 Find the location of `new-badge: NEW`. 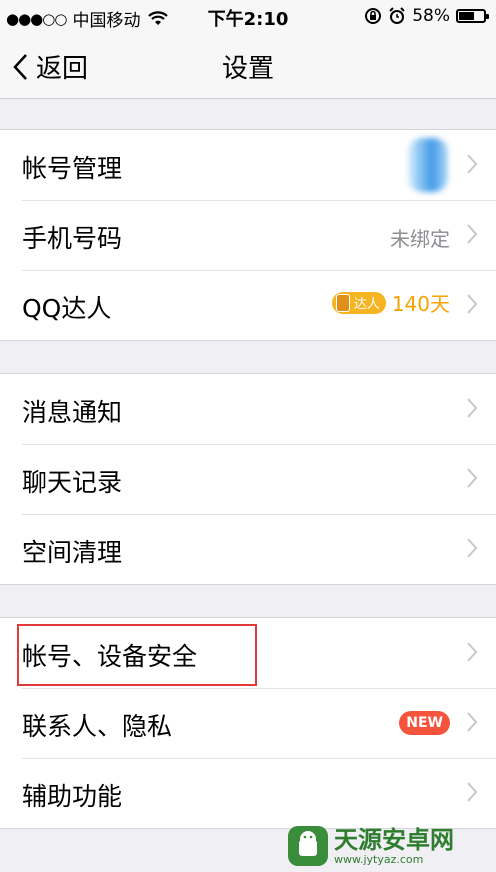

new-badge: NEW is located at coordinates (424, 723).